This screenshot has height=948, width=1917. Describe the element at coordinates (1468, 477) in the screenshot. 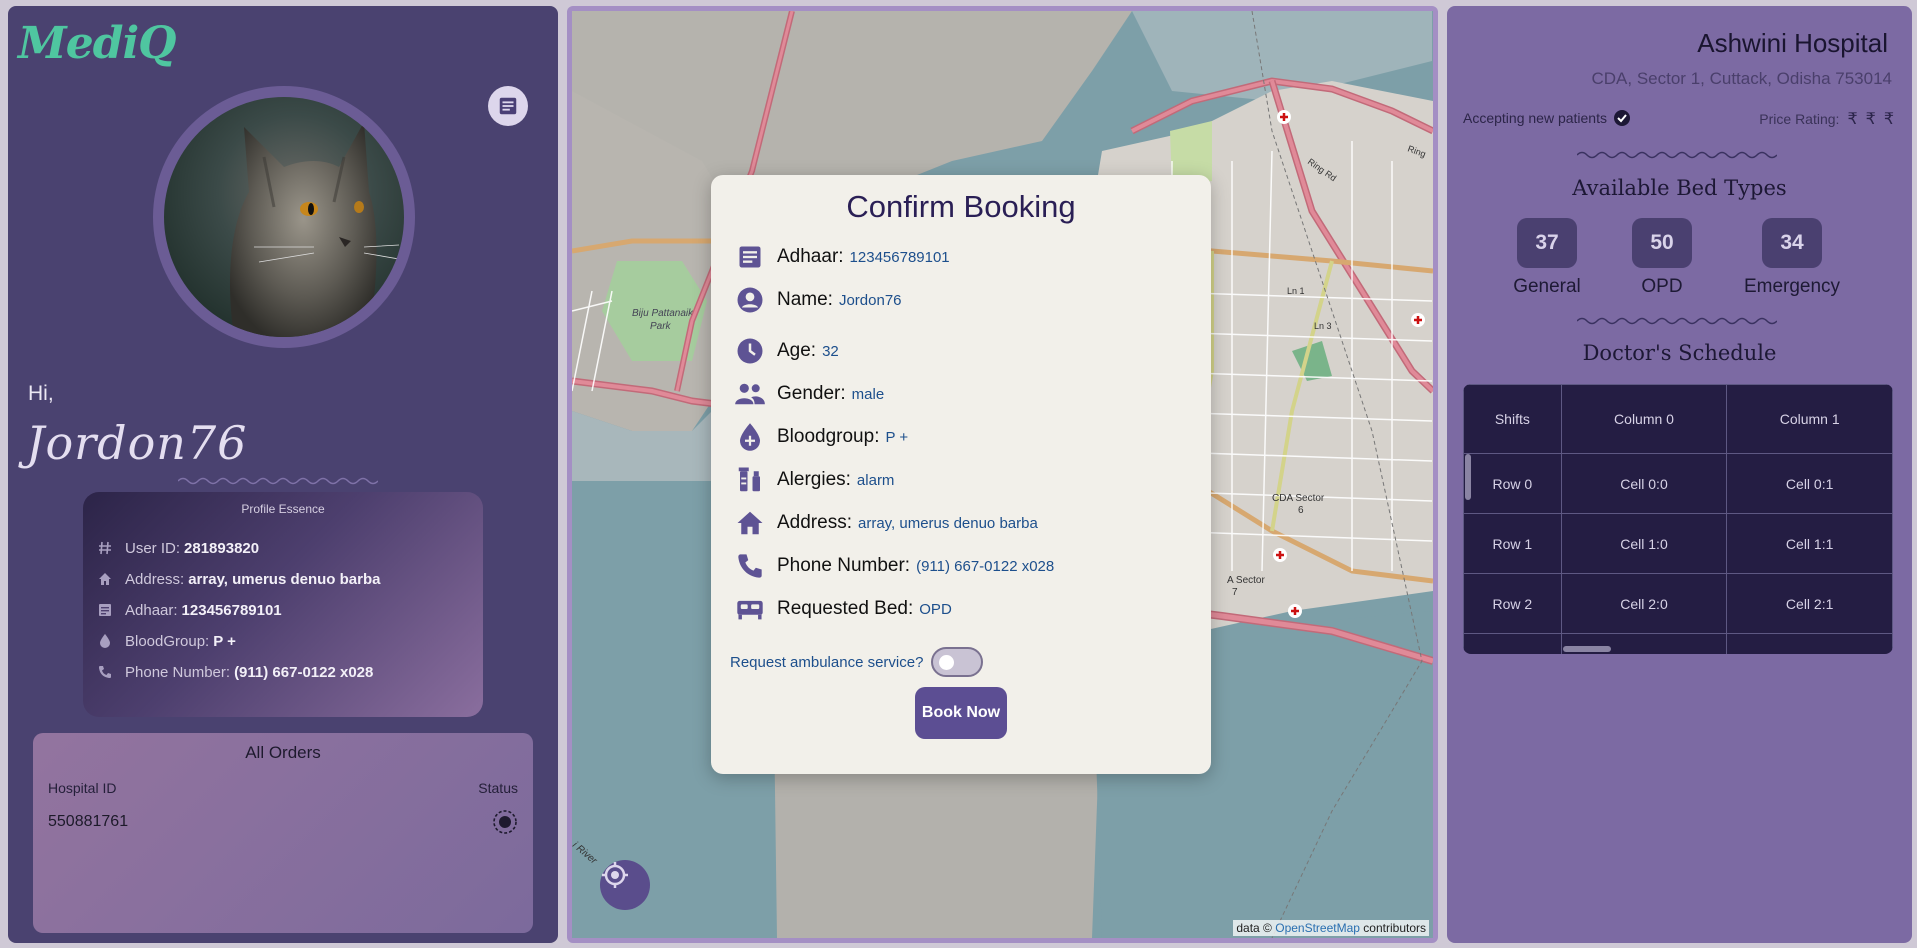

I see `schedule-vertical-scrollbar` at that location.